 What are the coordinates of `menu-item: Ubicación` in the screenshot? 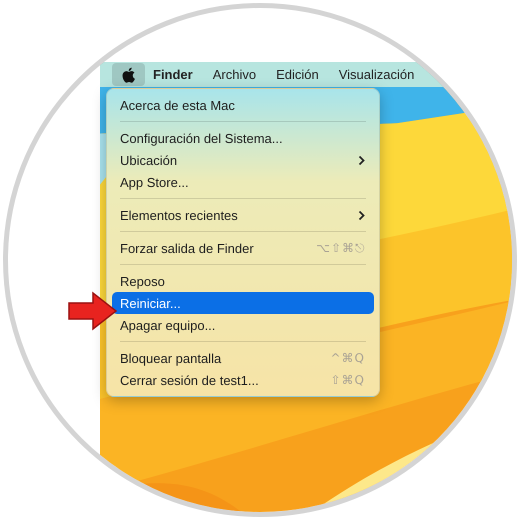 It's located at (243, 160).